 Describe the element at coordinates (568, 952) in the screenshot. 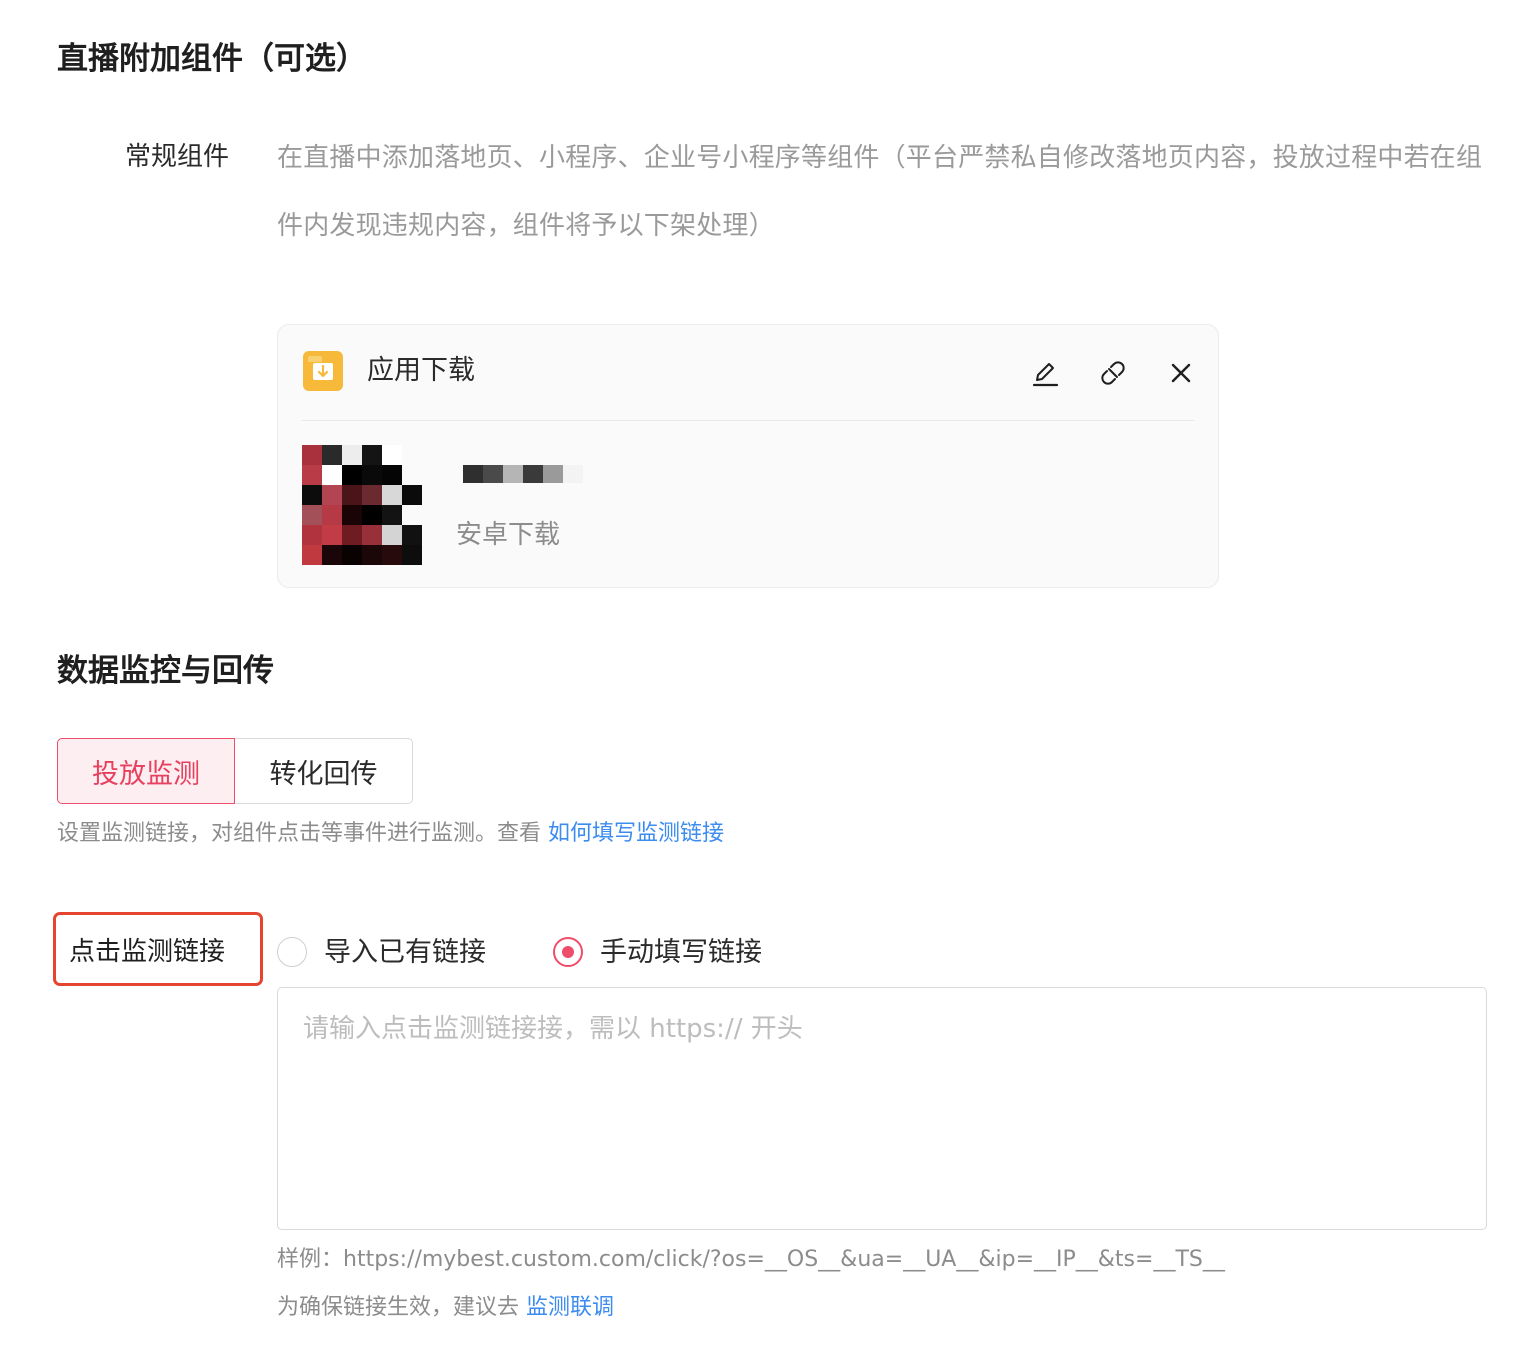

I see `radio-manual-fill` at that location.